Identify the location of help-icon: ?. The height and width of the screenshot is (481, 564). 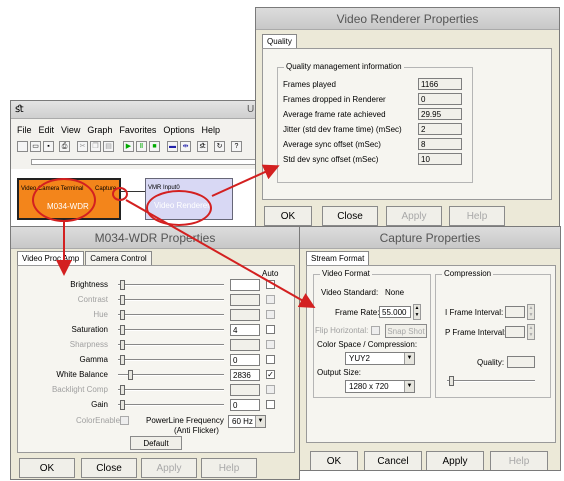
(236, 146).